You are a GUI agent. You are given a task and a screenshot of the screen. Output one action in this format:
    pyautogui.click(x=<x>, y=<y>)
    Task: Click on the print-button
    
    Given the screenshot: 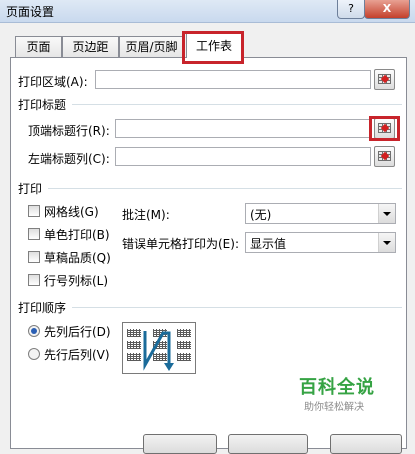 What is the action you would take?
    pyautogui.click(x=180, y=444)
    